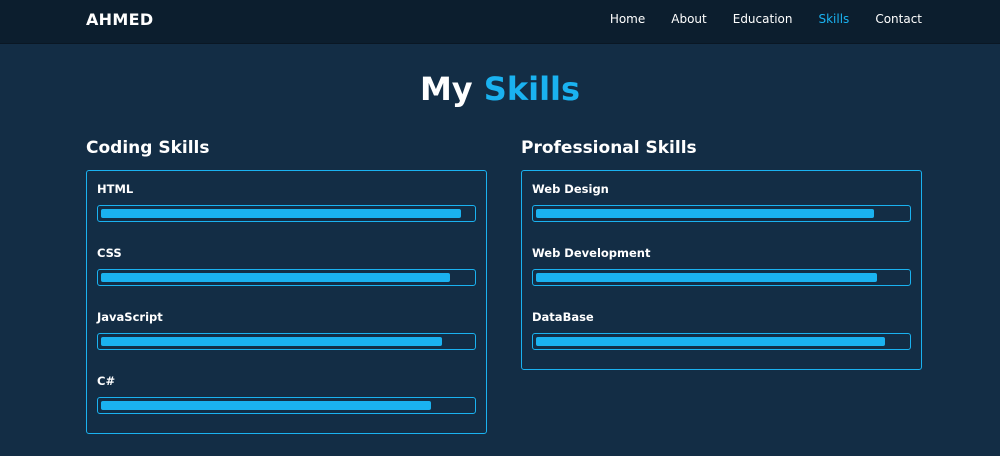  I want to click on nav-about: About, so click(688, 19).